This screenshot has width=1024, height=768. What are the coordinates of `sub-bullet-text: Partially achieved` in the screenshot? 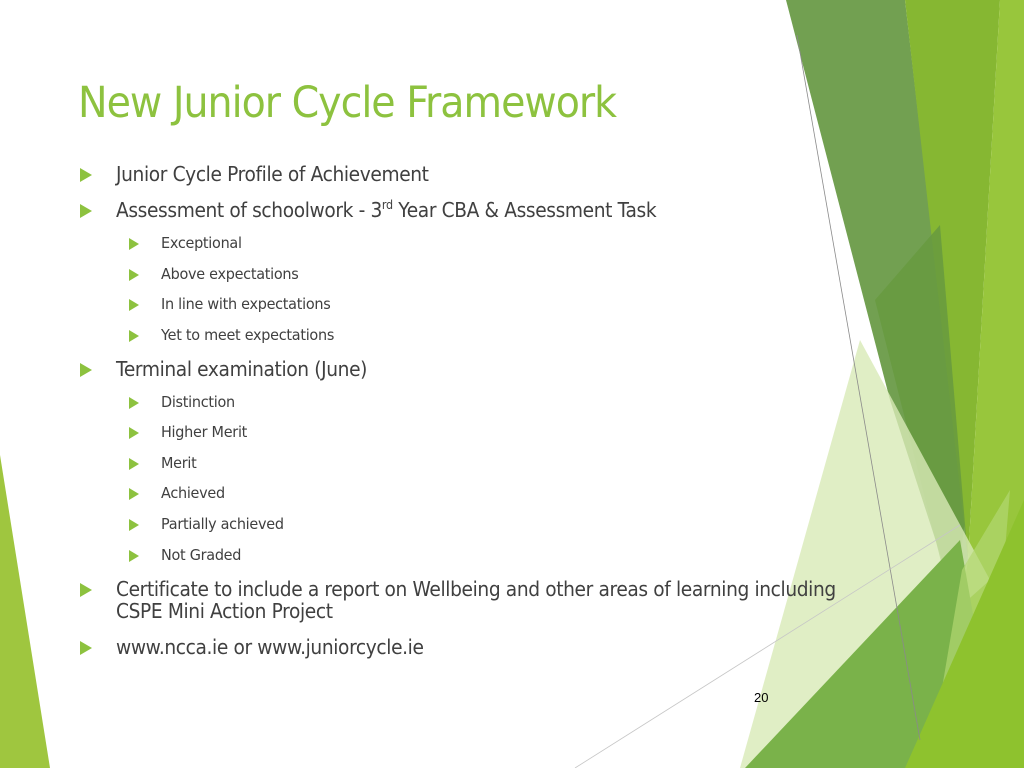 It's located at (222, 524).